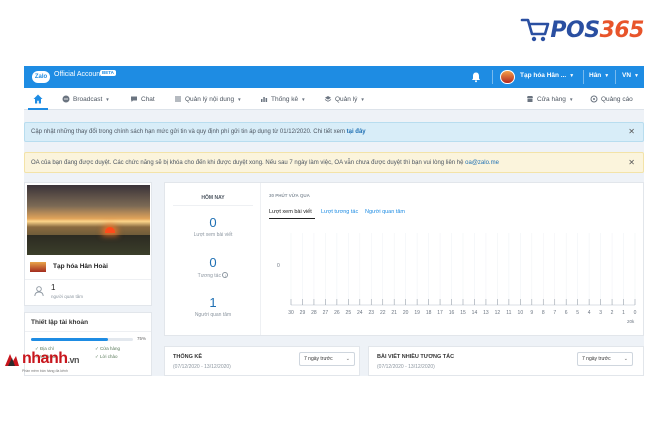 The height and width of the screenshot is (440, 660). What do you see at coordinates (39, 291) in the screenshot?
I see `person-icon` at bounding box center [39, 291].